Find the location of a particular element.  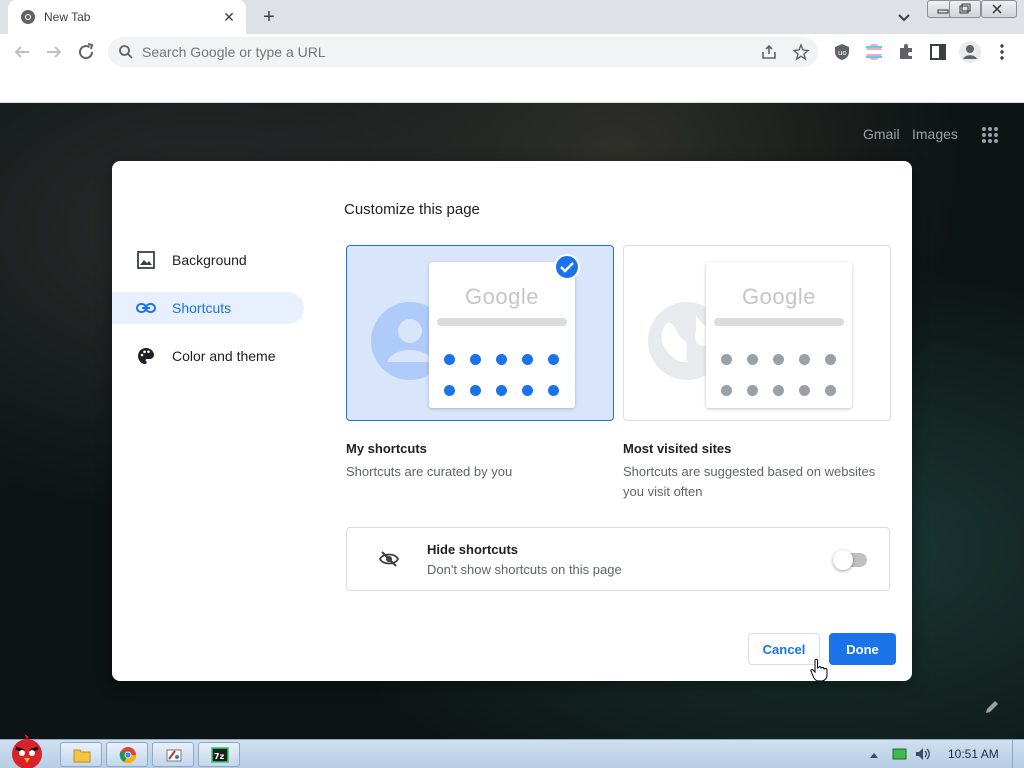

tab-new-tab: New Tab ✕ is located at coordinates (127, 17).